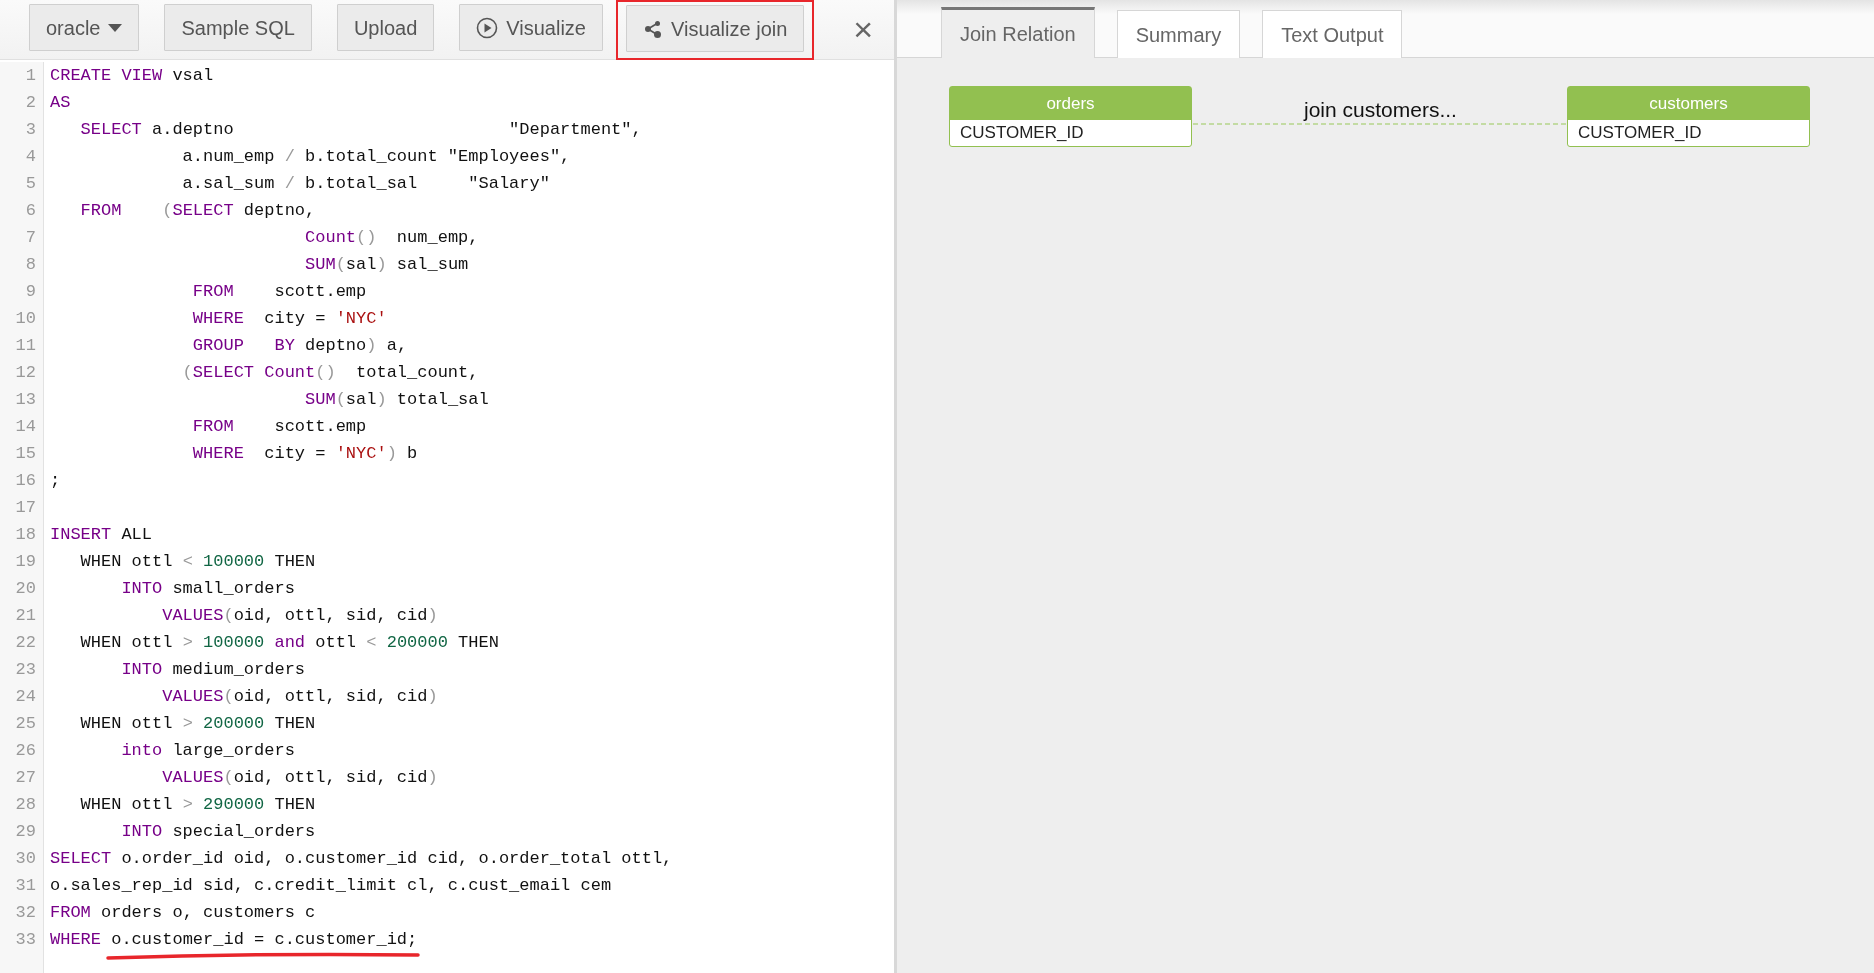 Image resolution: width=1874 pixels, height=973 pixels. What do you see at coordinates (25, 454) in the screenshot?
I see `line-number: 15` at bounding box center [25, 454].